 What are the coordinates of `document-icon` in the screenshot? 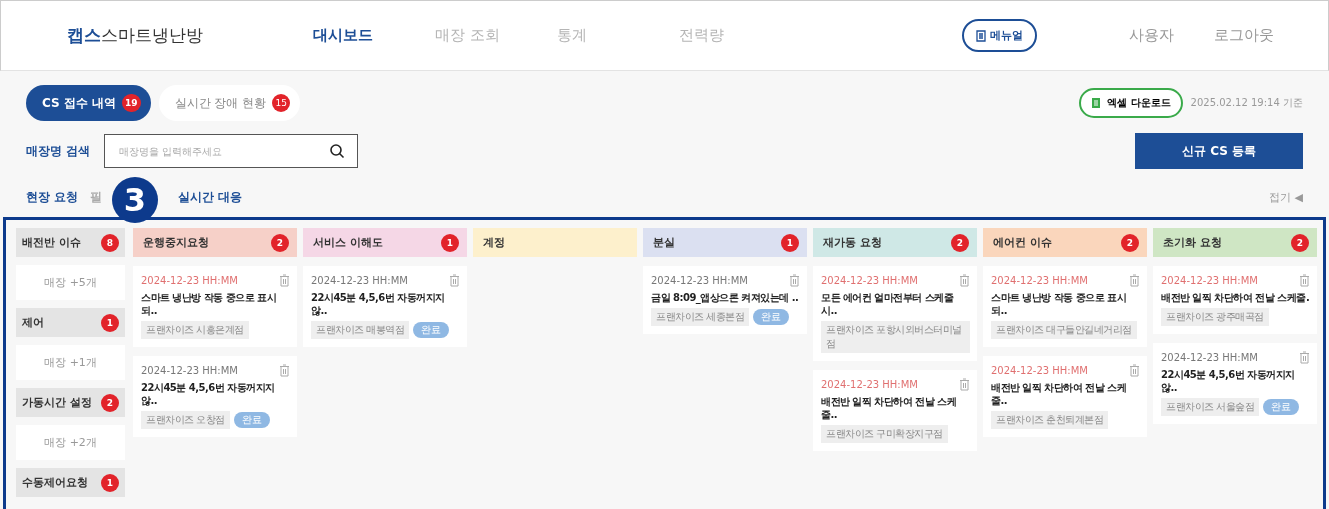 It's located at (981, 35).